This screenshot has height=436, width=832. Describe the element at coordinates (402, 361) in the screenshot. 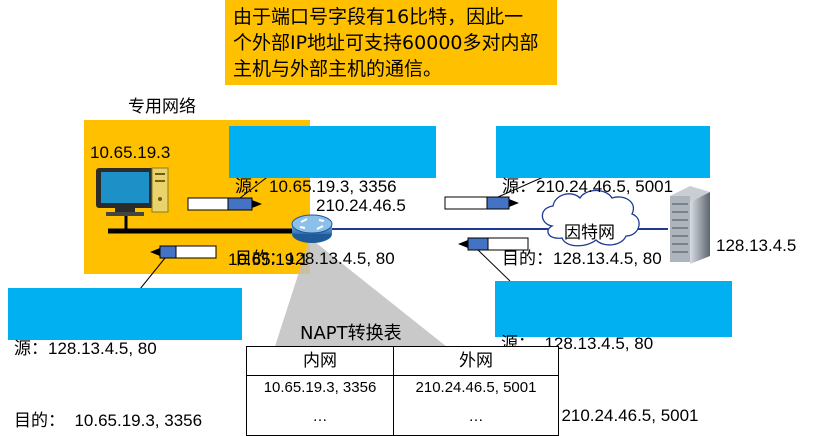

I see `napt-table-header-row: 内网 外网` at that location.